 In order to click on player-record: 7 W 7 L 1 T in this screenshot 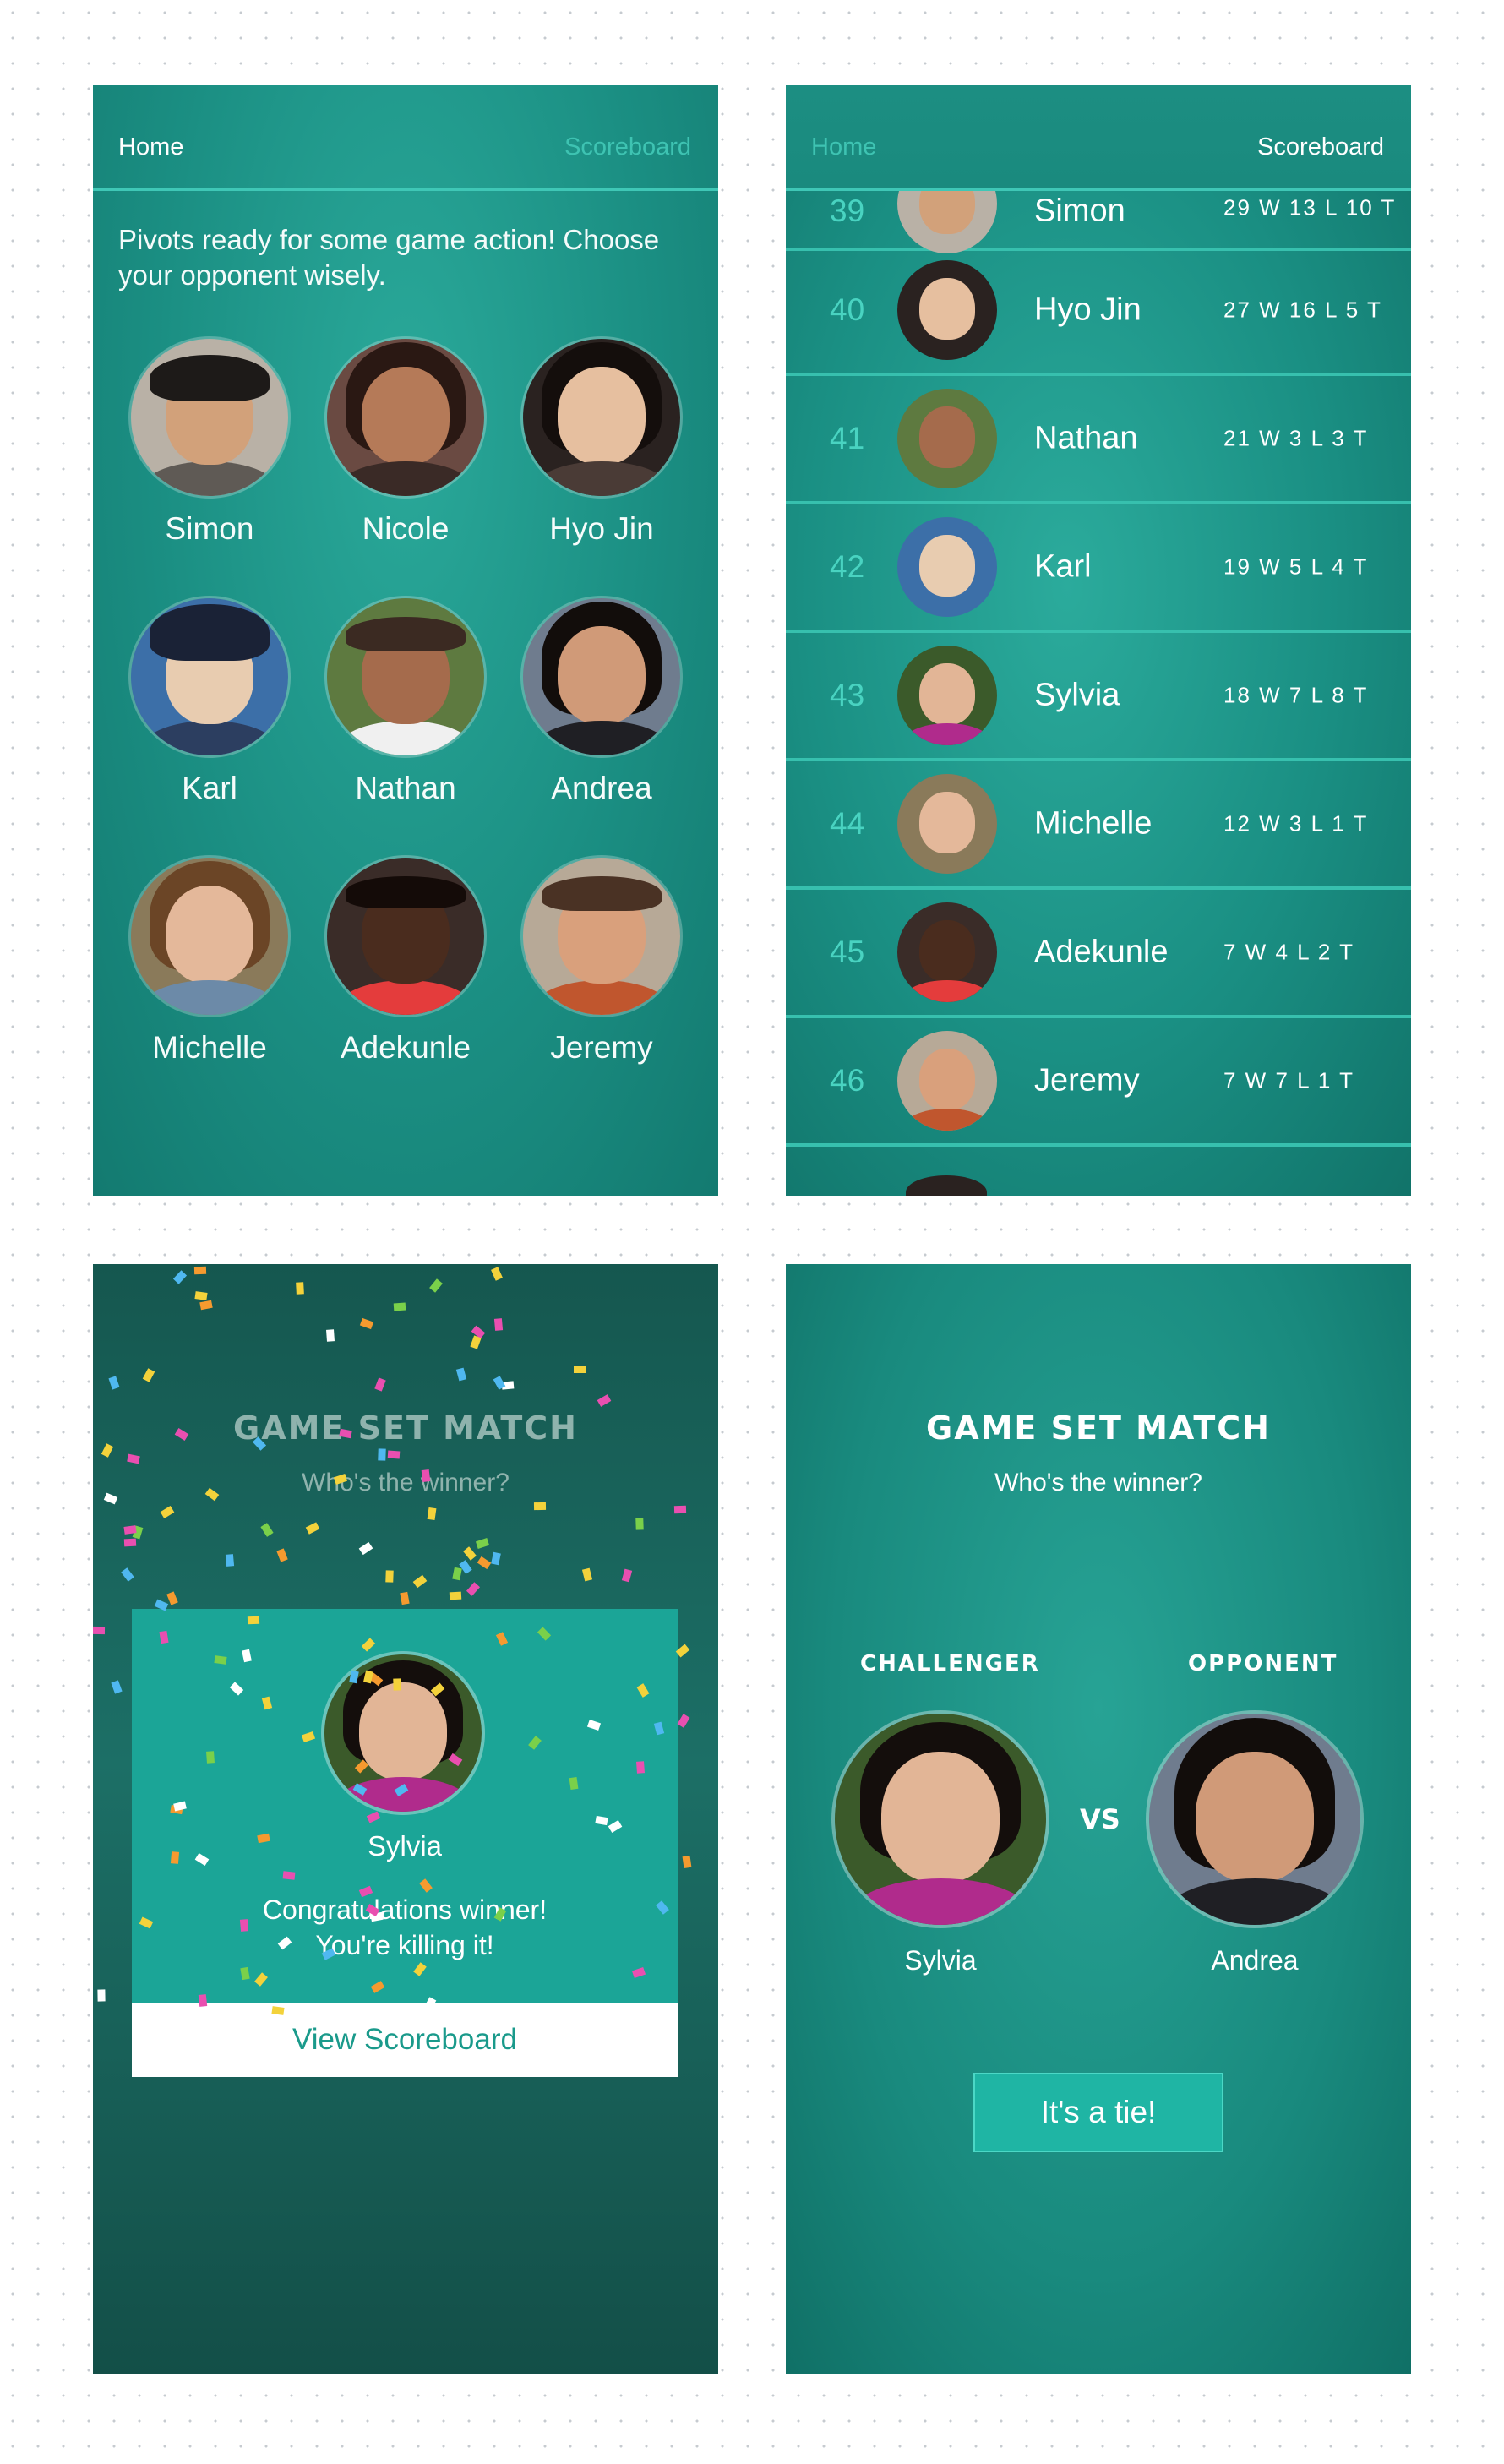, I will do `click(1289, 1080)`.